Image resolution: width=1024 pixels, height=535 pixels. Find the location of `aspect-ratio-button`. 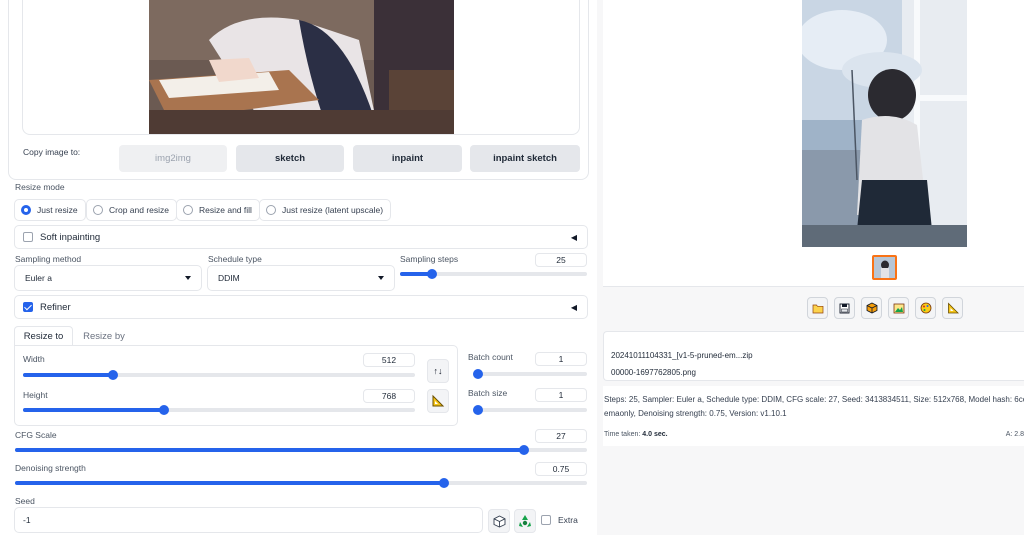

aspect-ratio-button is located at coordinates (438, 401).